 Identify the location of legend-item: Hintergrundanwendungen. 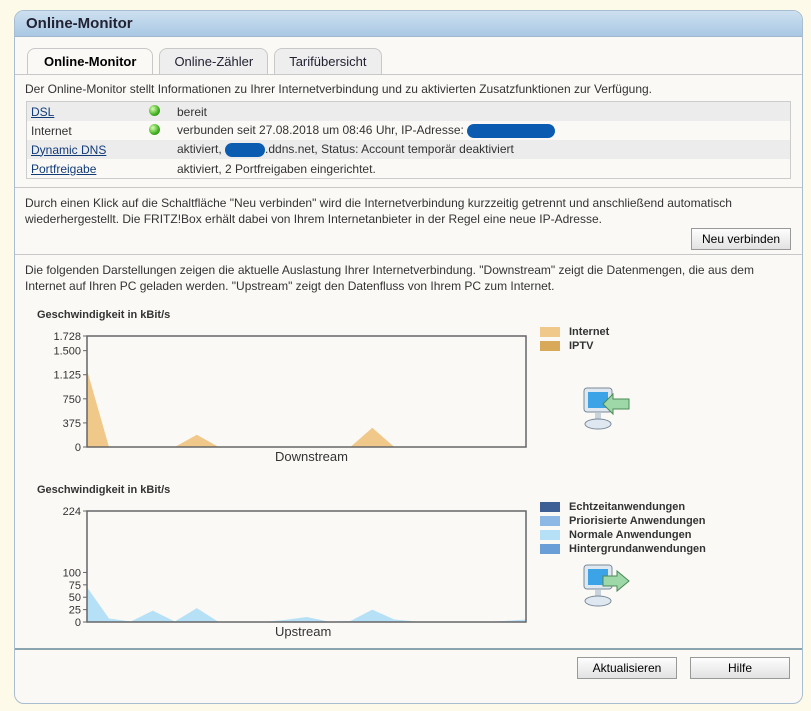
(623, 549).